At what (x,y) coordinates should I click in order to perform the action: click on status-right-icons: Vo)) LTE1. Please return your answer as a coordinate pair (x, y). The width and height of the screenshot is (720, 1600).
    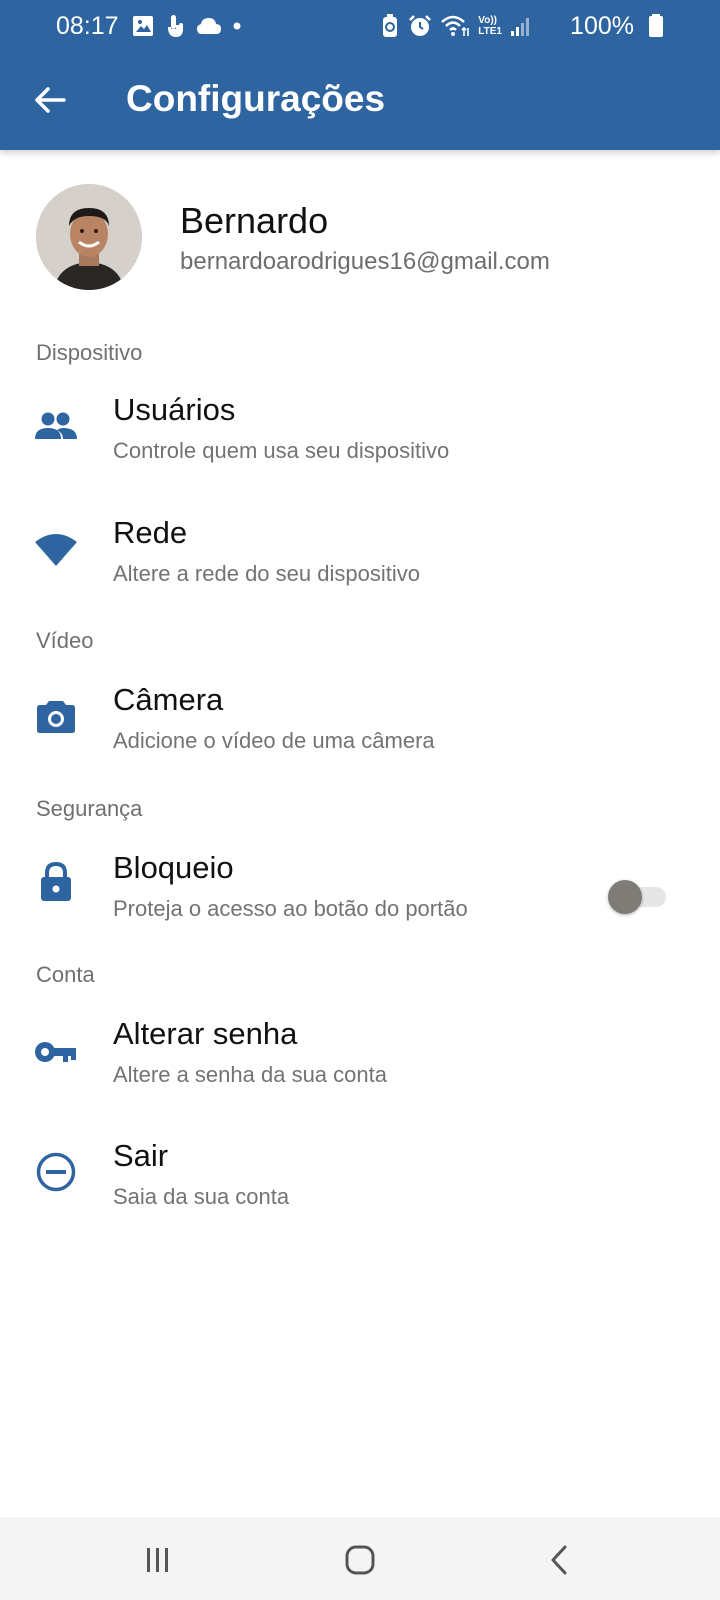
    Looking at the image, I should click on (456, 26).